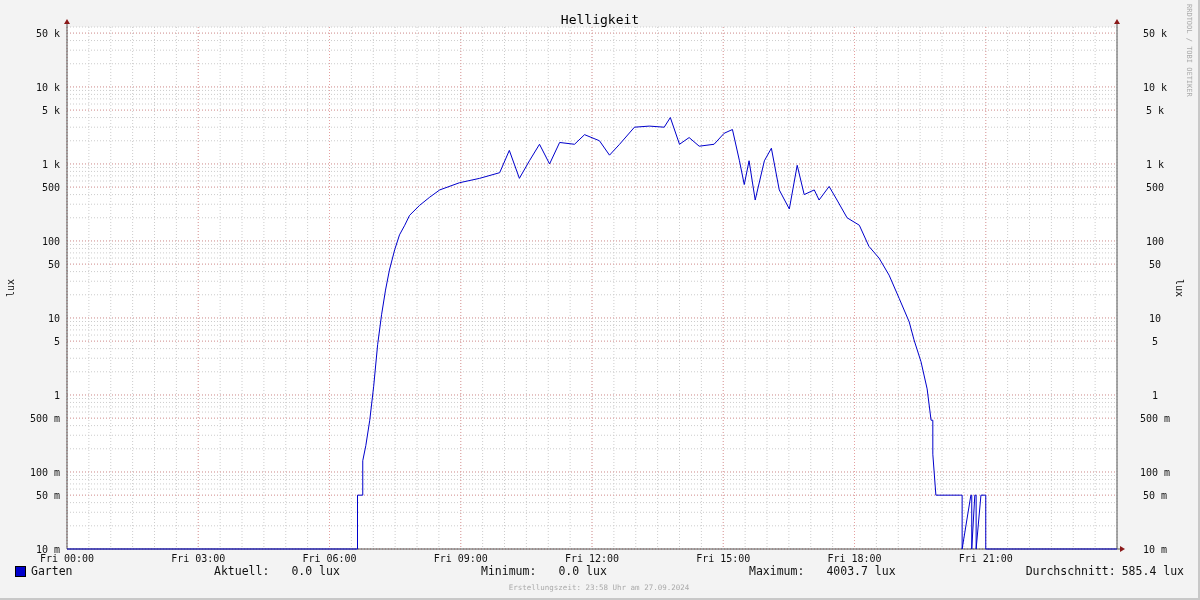 This screenshot has height=600, width=1200. Describe the element at coordinates (1070, 571) in the screenshot. I see `stat-label: Durchschnitt:` at that location.